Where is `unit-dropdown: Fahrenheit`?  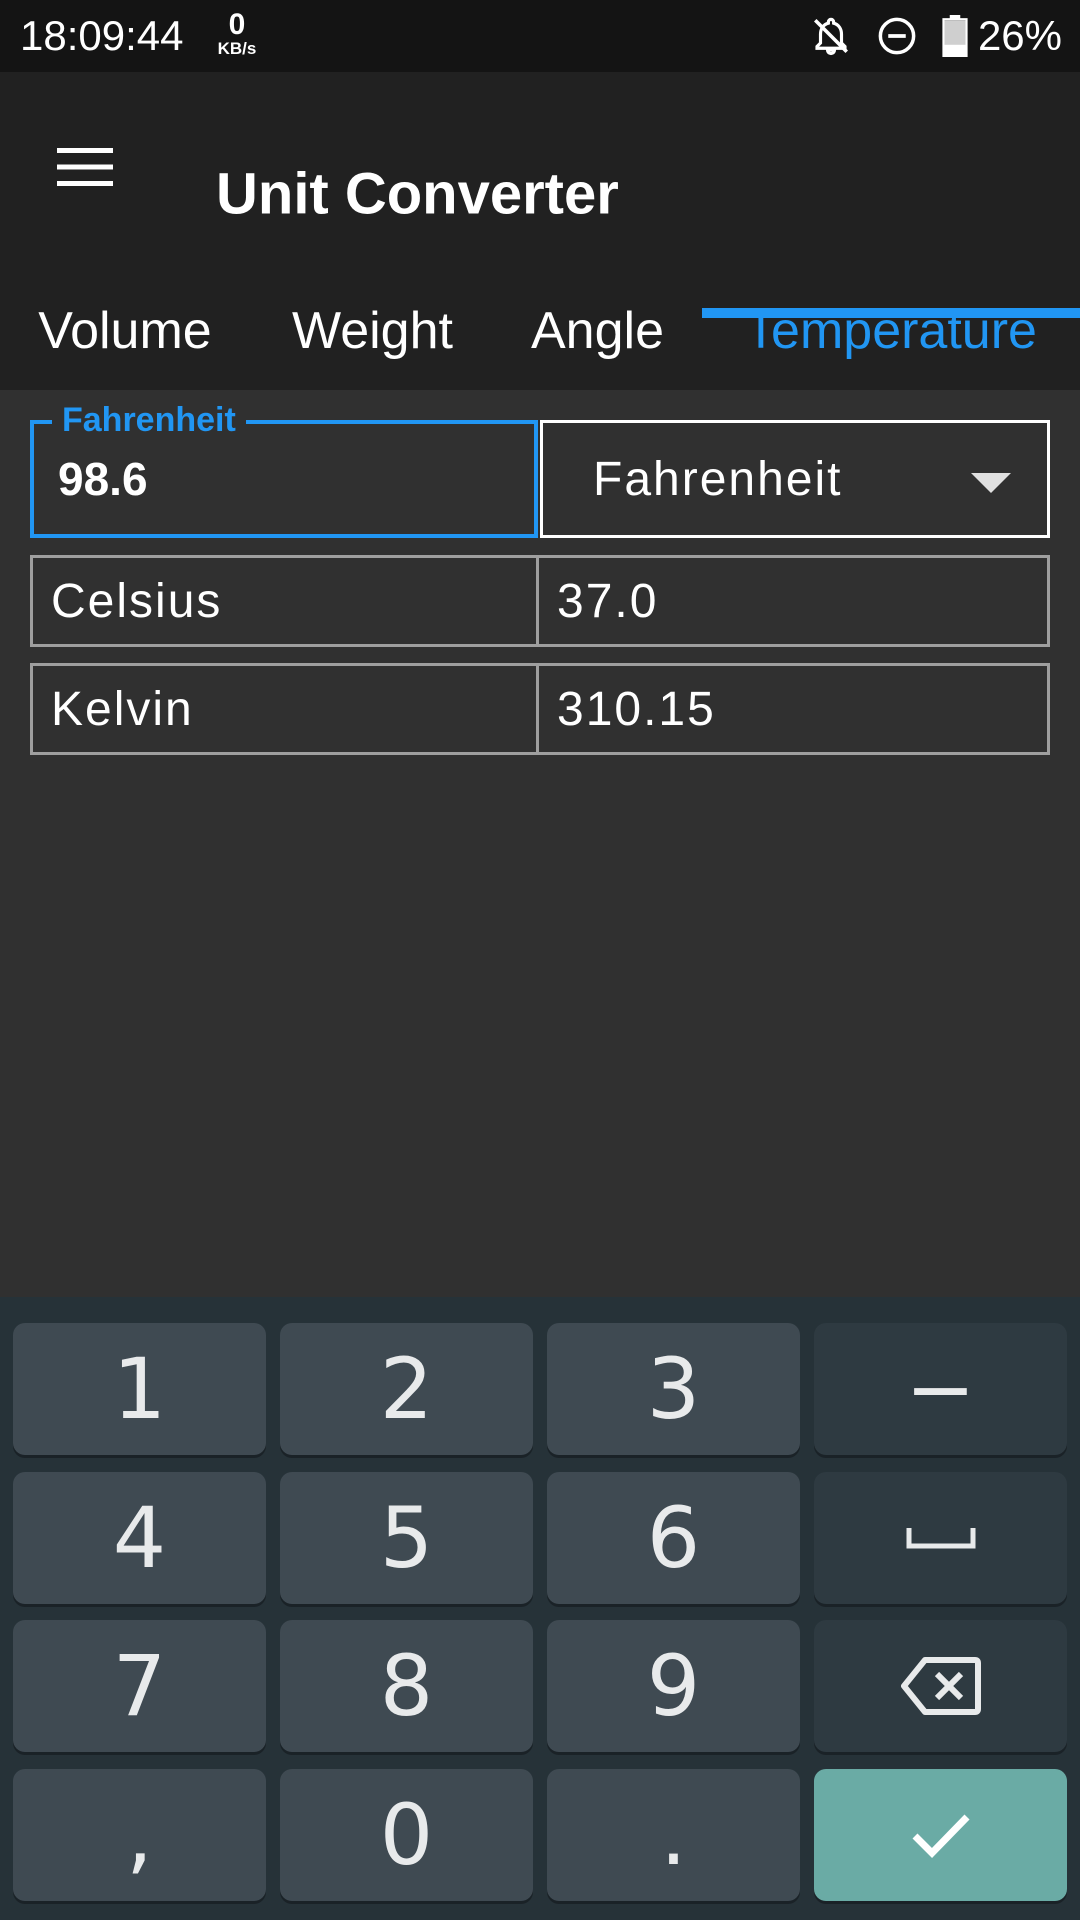 unit-dropdown: Fahrenheit is located at coordinates (795, 479).